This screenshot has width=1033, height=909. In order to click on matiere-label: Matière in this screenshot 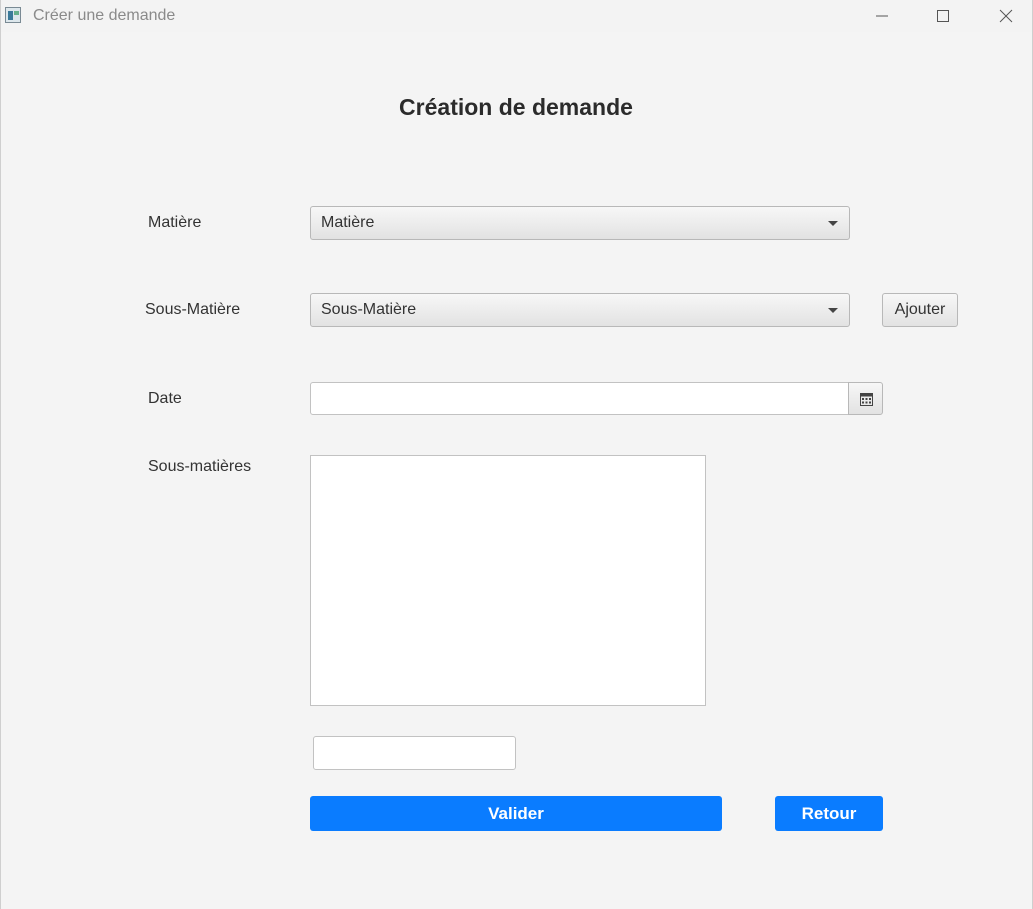, I will do `click(175, 222)`.